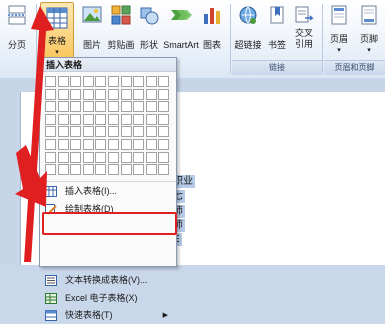 Image resolution: width=385 pixels, height=324 pixels. I want to click on menu-item-label: 快速表格(T), so click(89, 315).